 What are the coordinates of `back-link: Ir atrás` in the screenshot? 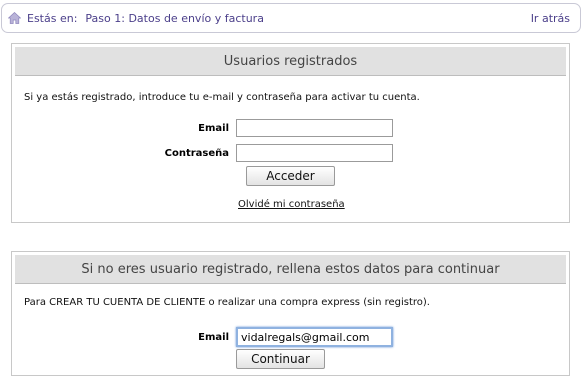 It's located at (550, 18).